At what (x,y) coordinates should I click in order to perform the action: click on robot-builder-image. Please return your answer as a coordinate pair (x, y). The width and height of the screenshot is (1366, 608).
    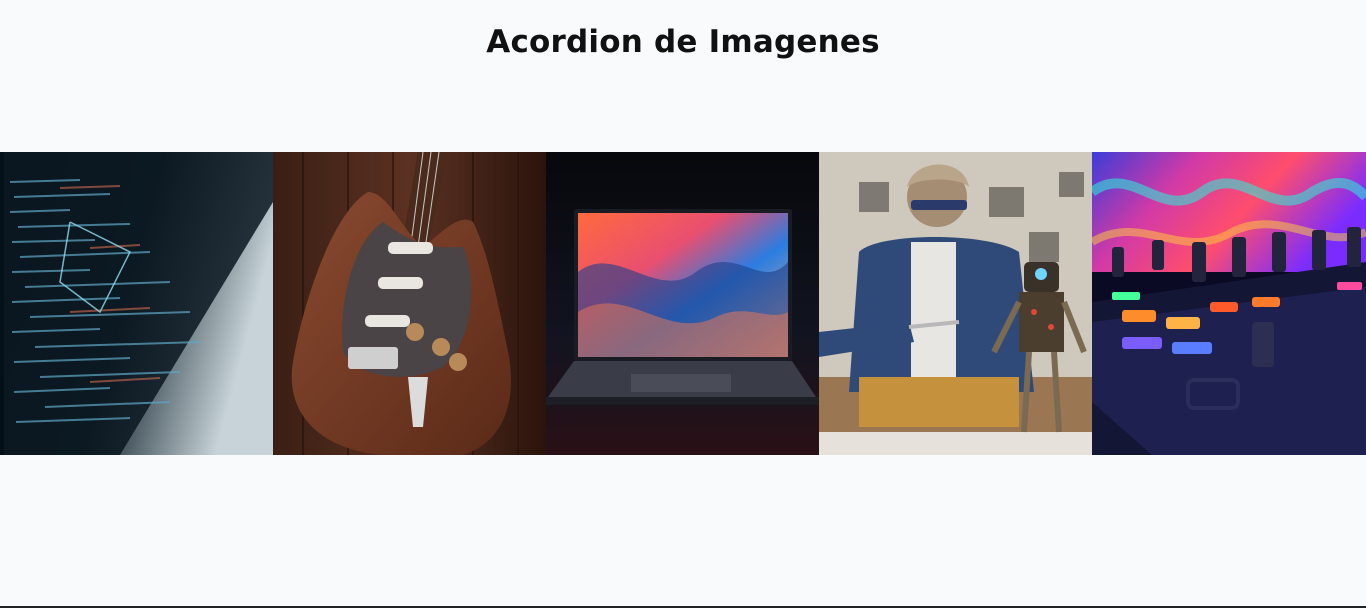
    Looking at the image, I should click on (955, 303).